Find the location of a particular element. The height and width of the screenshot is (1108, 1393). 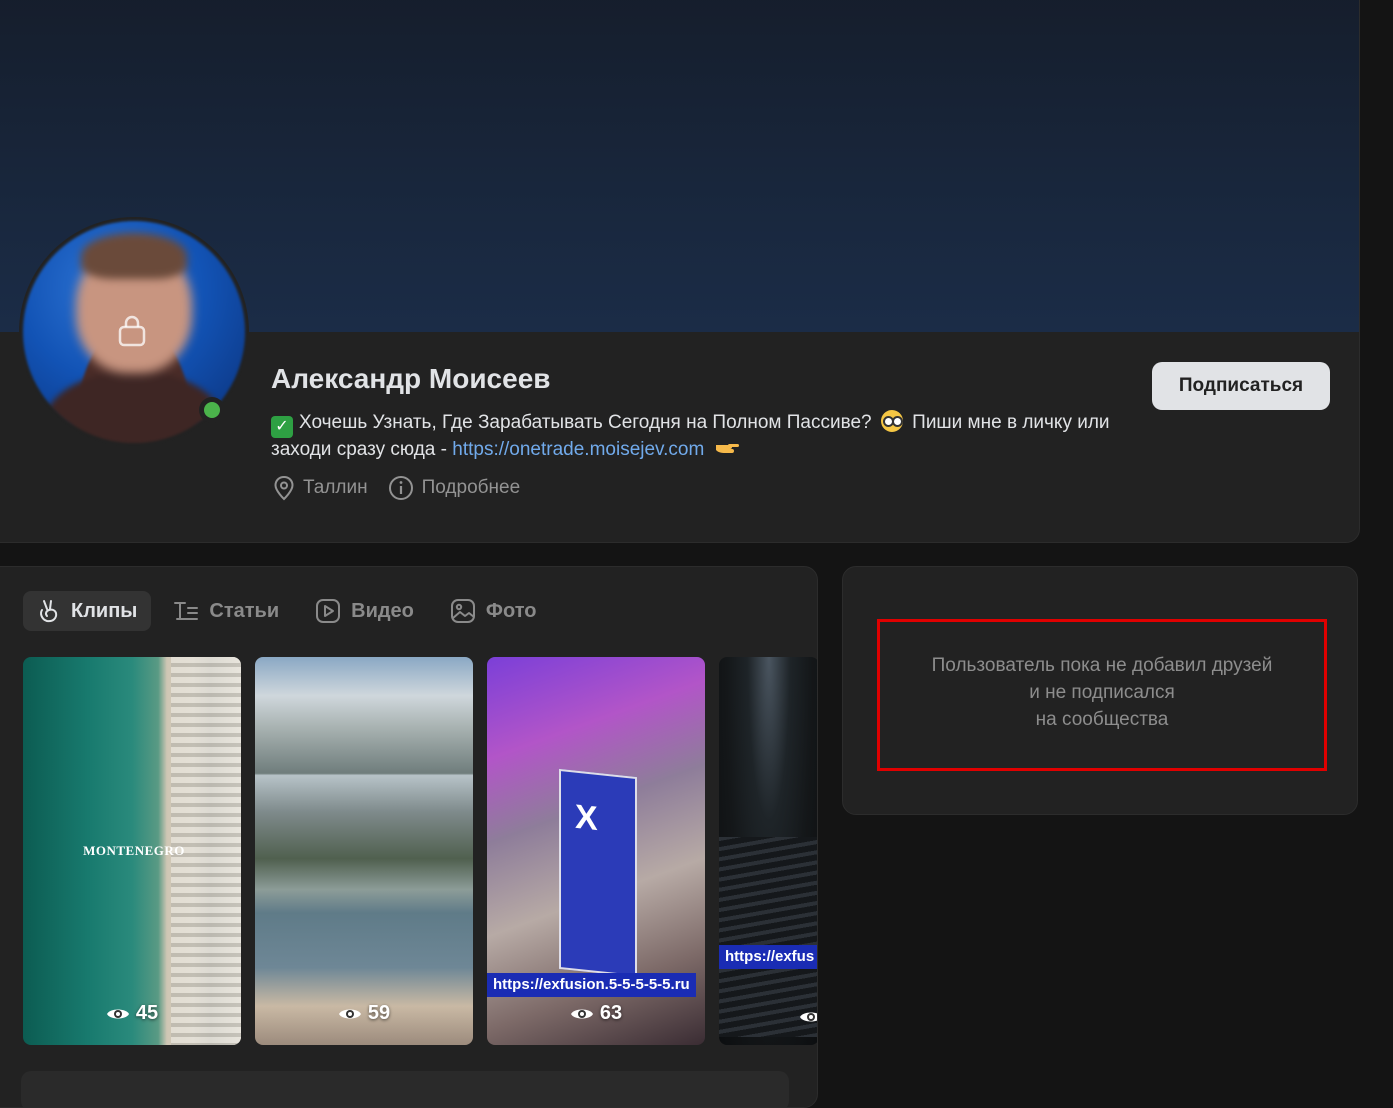

tab-label: Статьи is located at coordinates (244, 610).